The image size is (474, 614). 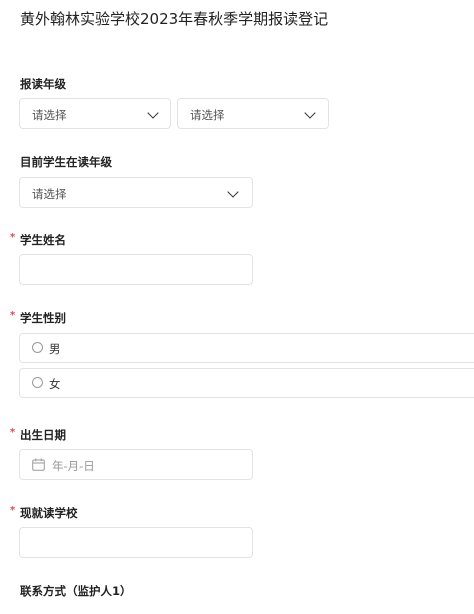 I want to click on student-name-label: 学生姓名, so click(x=43, y=240).